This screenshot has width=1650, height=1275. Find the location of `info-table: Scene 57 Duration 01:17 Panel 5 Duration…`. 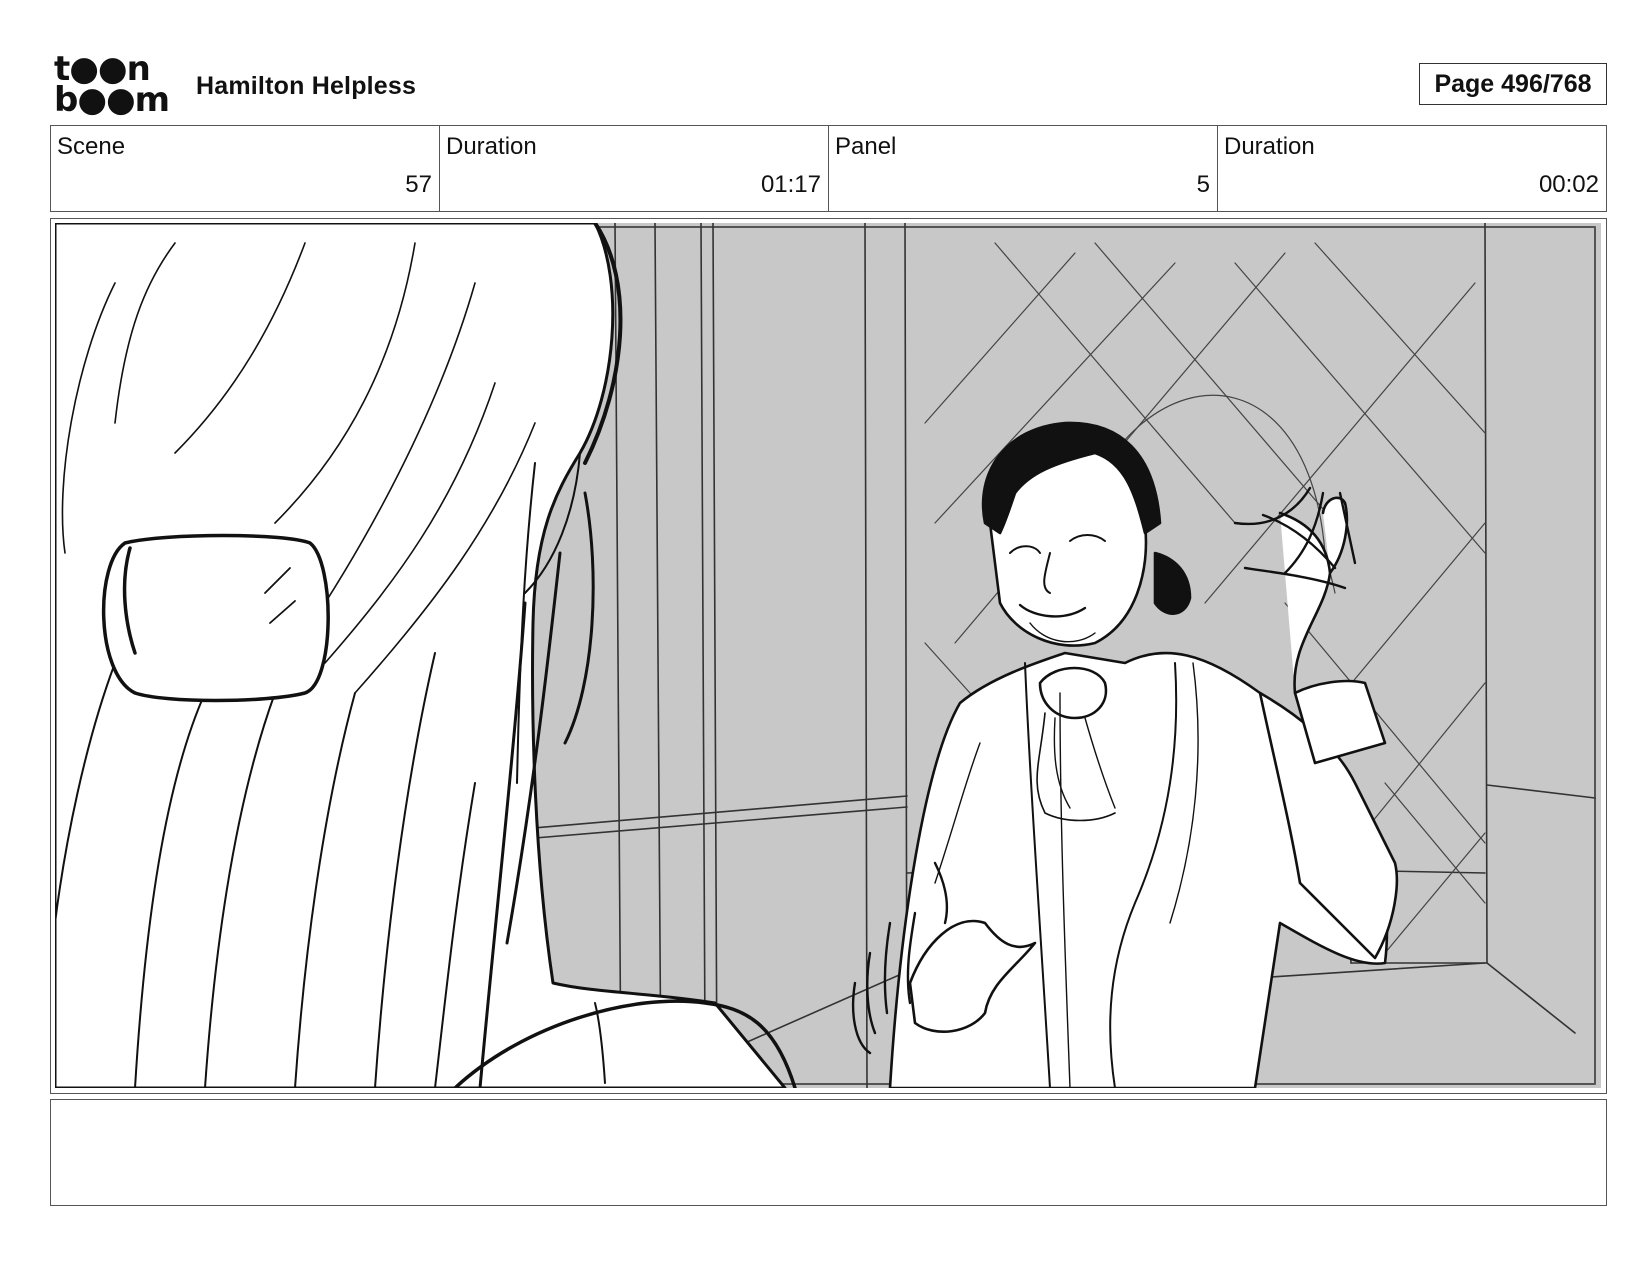

info-table: Scene 57 Duration 01:17 Panel 5 Duration… is located at coordinates (828, 168).